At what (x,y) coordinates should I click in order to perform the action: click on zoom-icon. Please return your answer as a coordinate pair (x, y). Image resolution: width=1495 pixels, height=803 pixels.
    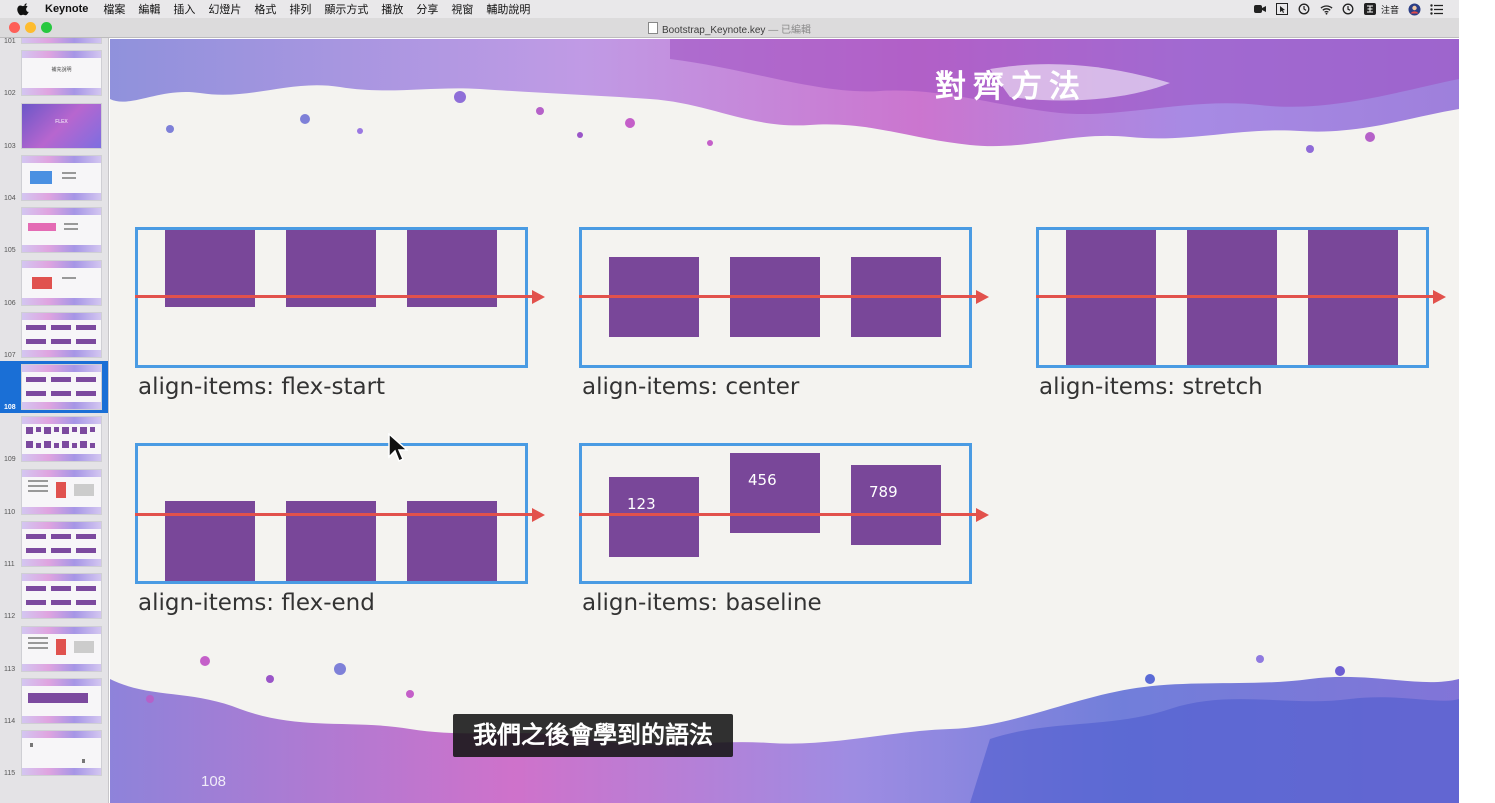
    Looking at the image, I should click on (1260, 9).